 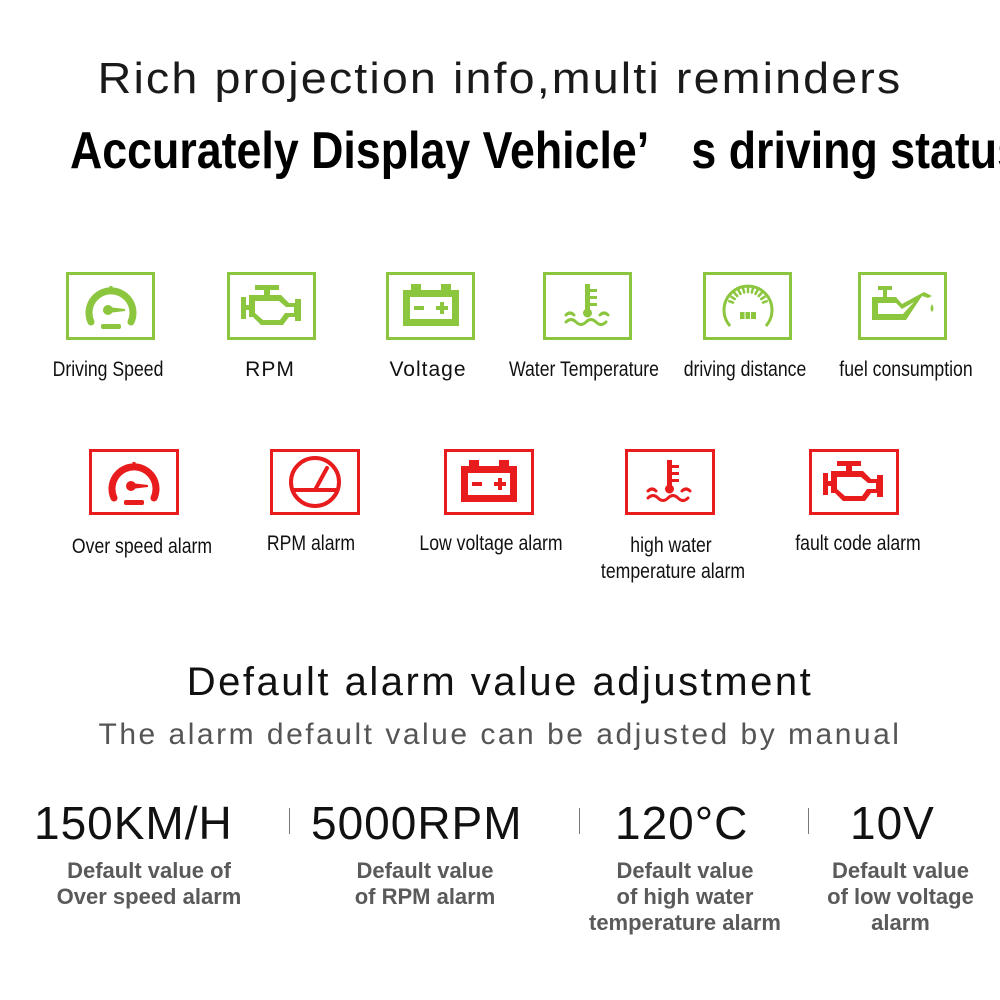 I want to click on alarm-label-fault-code: fault code alarm, so click(x=858, y=543).